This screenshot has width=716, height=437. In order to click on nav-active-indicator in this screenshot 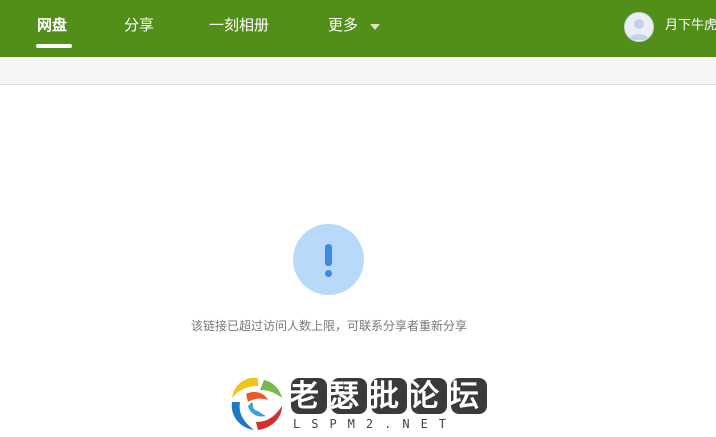, I will do `click(54, 46)`.